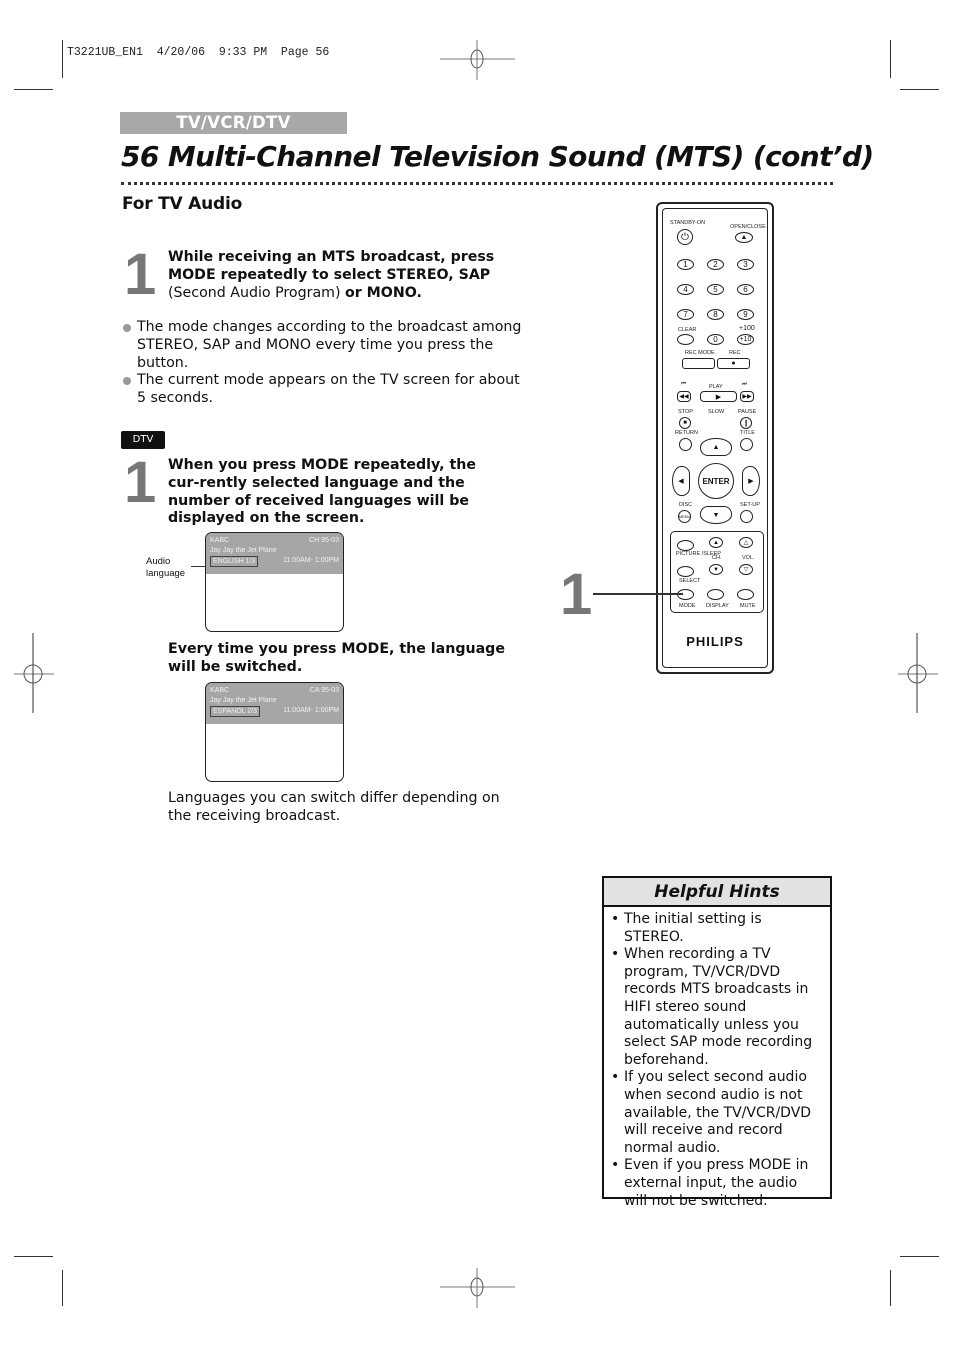 The image size is (954, 1351). What do you see at coordinates (685, 237) in the screenshot?
I see `power-icon: ⏻` at bounding box center [685, 237].